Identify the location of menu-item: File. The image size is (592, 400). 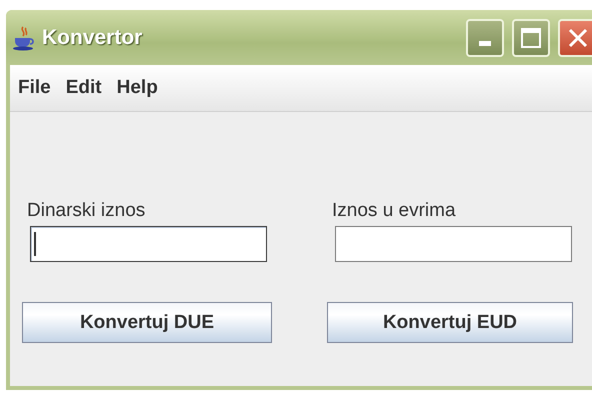
(36, 88).